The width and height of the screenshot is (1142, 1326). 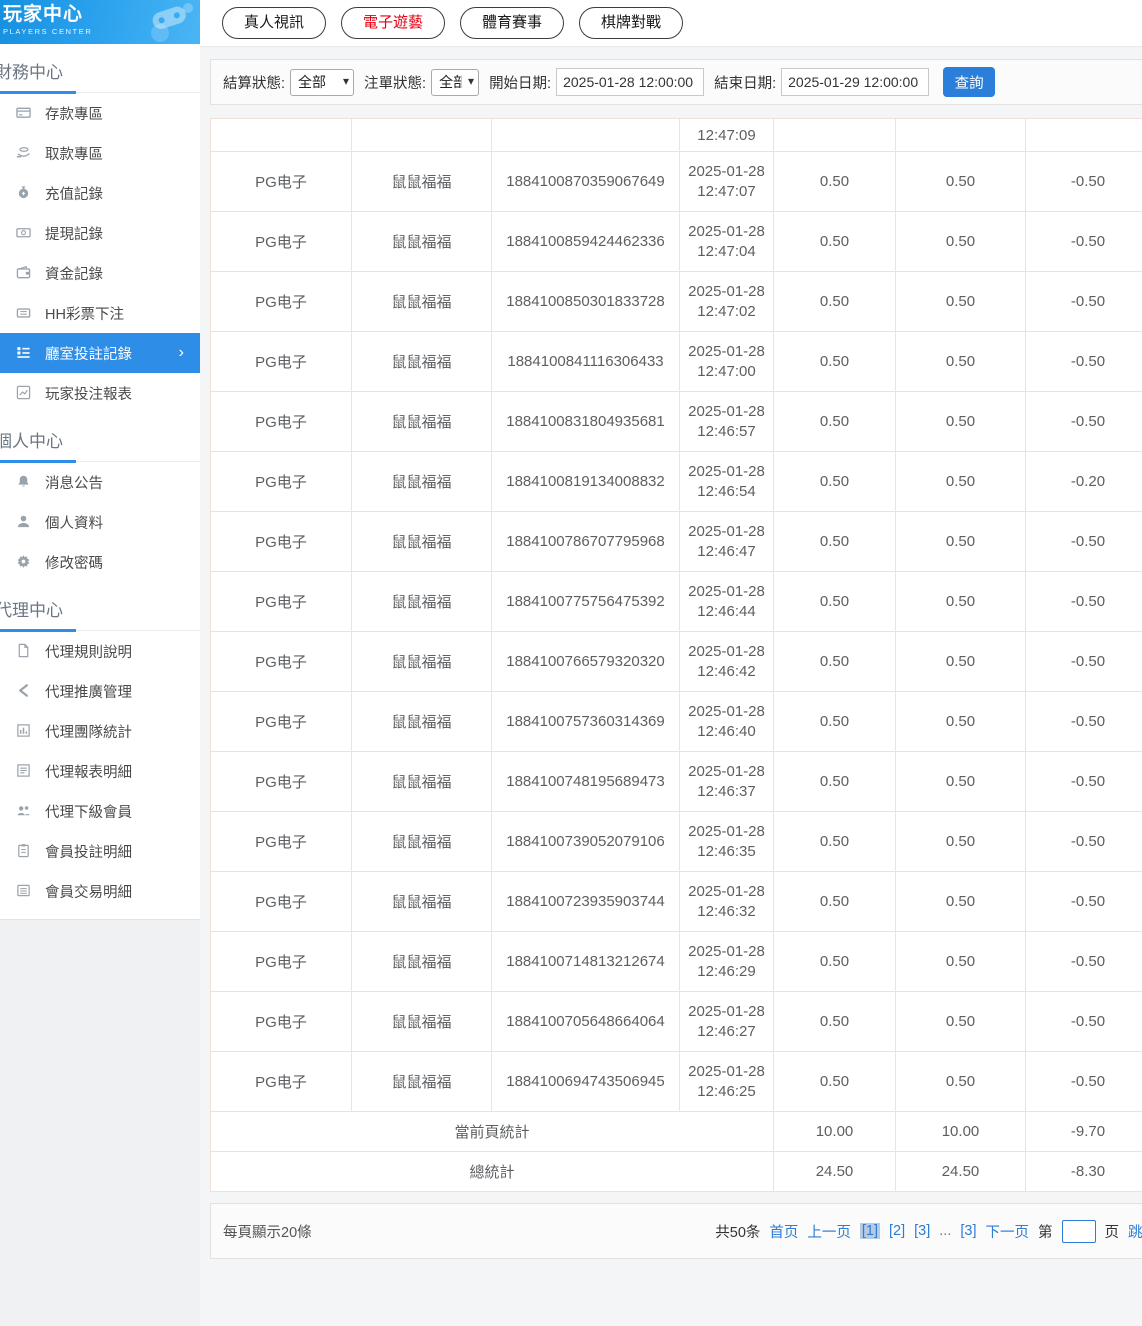 What do you see at coordinates (512, 23) in the screenshot?
I see `category-tab: 體育賽事` at bounding box center [512, 23].